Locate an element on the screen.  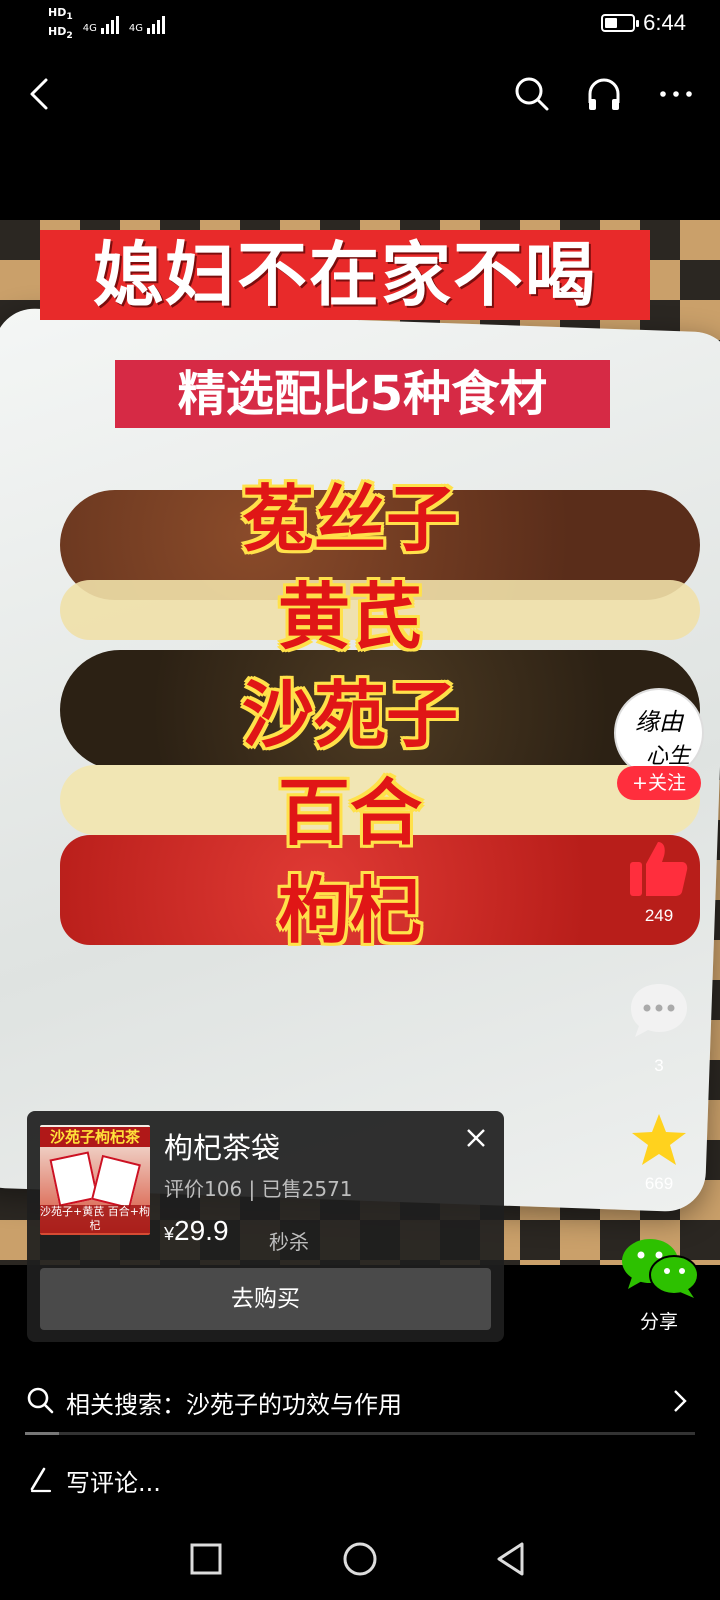
wechat-icon is located at coordinates (660, 1268).